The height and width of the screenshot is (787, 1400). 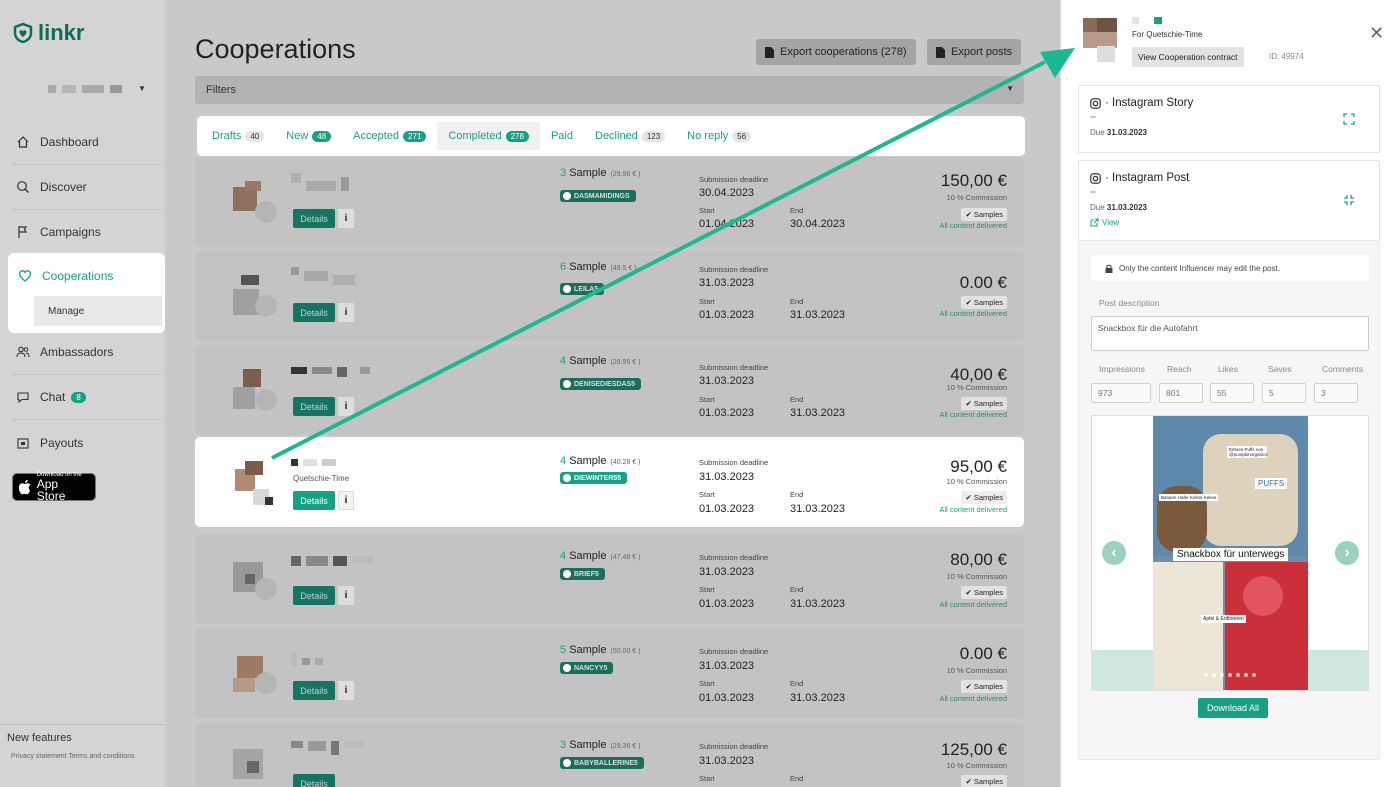 I want to click on sidebar-item-ambassadors: Ambassadors, so click(x=87, y=352).